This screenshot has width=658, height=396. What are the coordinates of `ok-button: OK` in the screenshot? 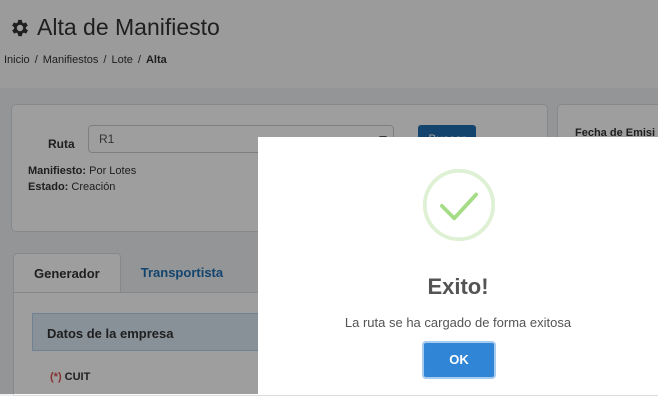 It's located at (459, 360).